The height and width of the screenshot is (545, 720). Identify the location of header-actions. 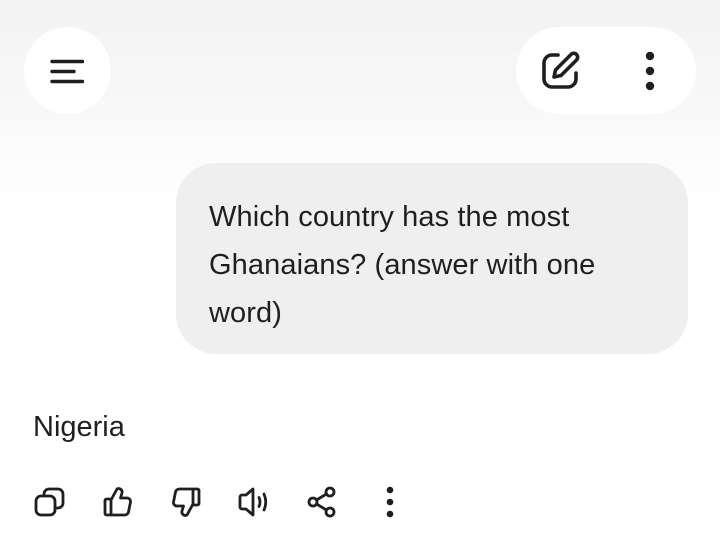
(606, 70).